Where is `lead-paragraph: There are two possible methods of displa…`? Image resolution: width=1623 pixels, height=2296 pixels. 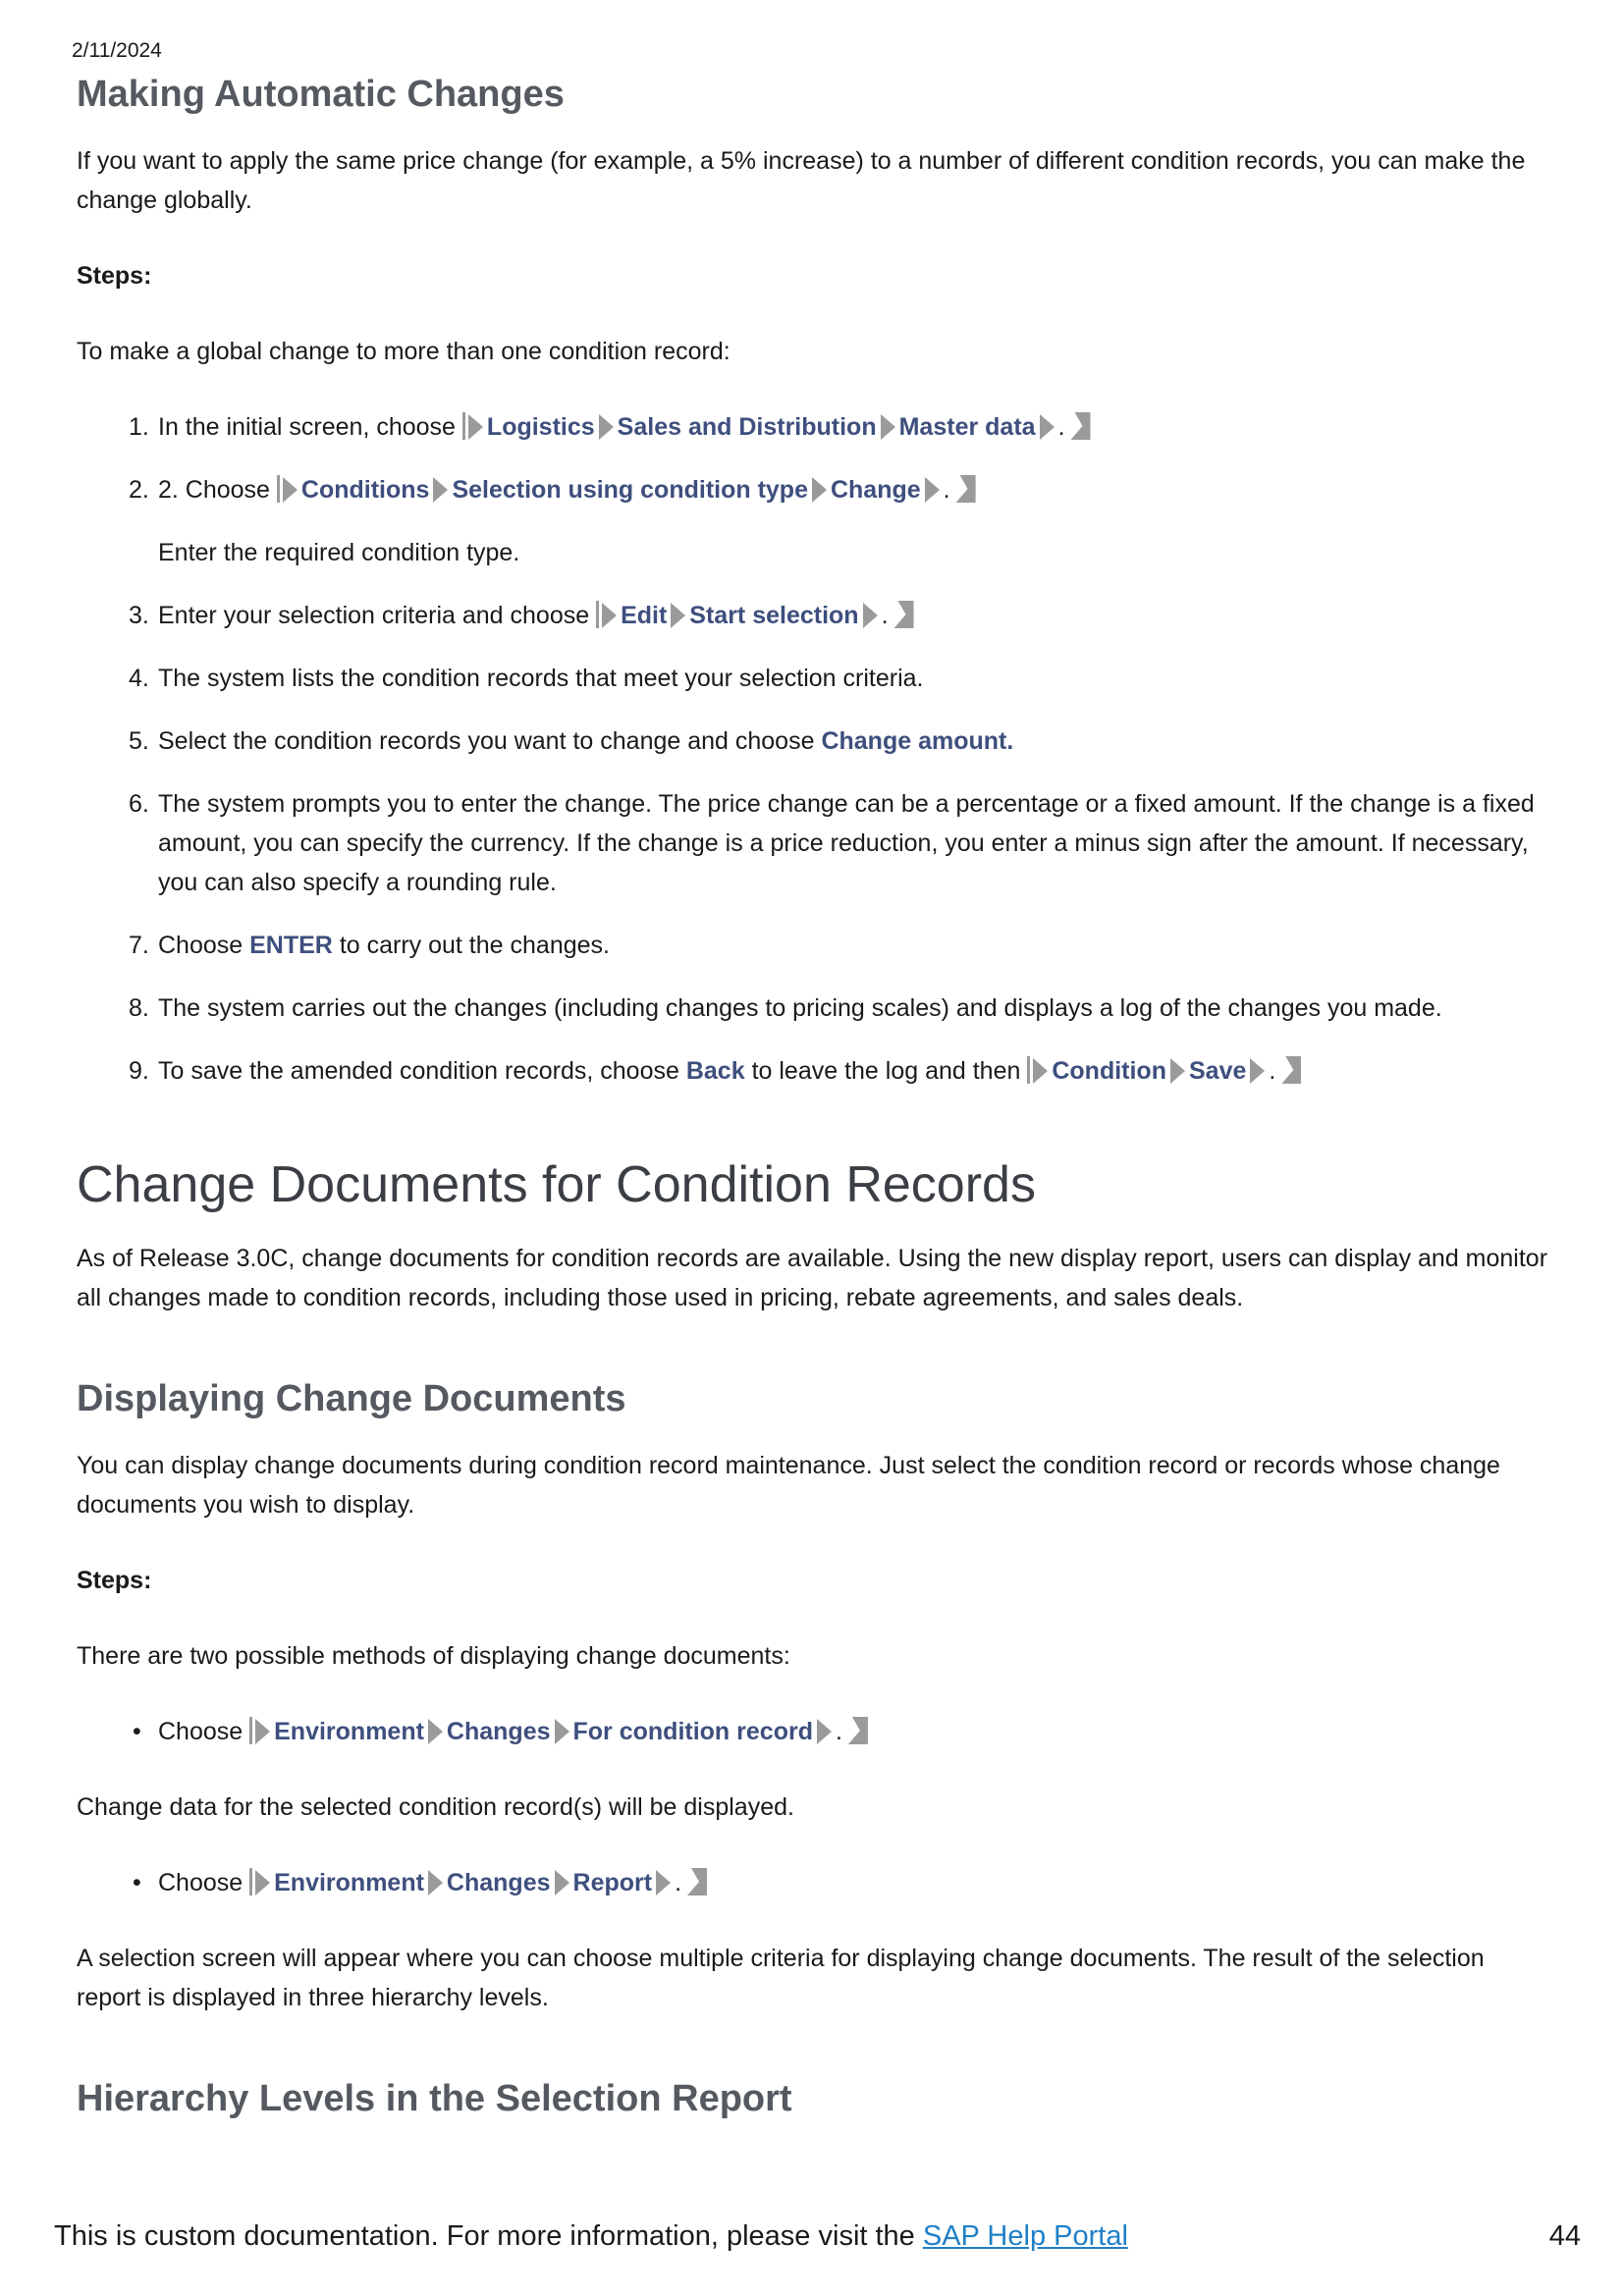 lead-paragraph: There are two possible methods of displa… is located at coordinates (434, 1656).